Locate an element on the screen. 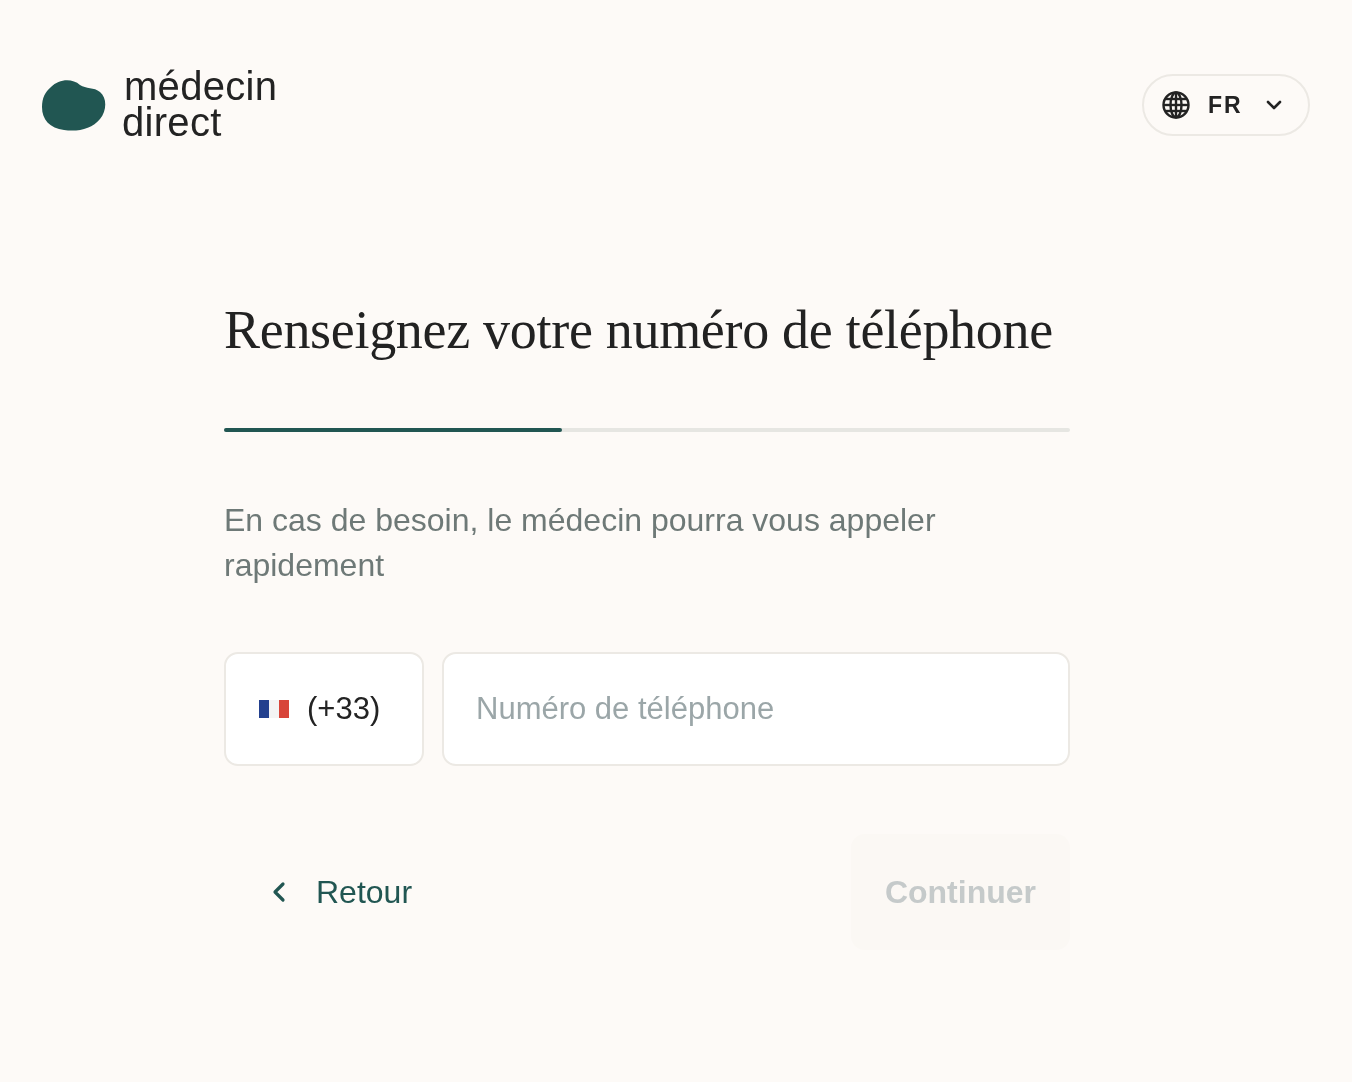 This screenshot has height=1082, width=1352. logo-text: médecin is located at coordinates (201, 86).